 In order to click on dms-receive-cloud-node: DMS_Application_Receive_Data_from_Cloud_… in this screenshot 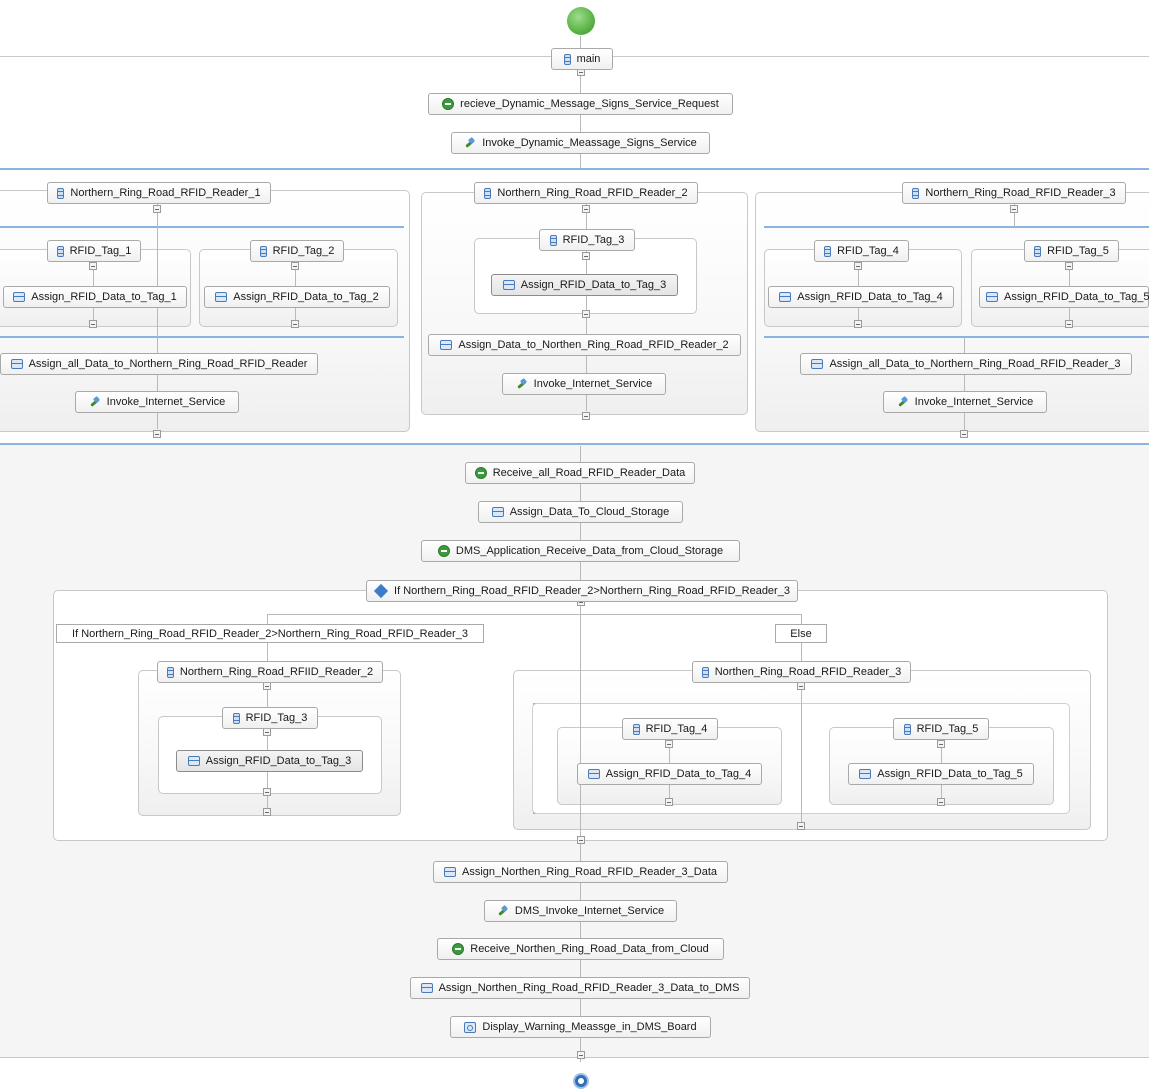, I will do `click(580, 551)`.